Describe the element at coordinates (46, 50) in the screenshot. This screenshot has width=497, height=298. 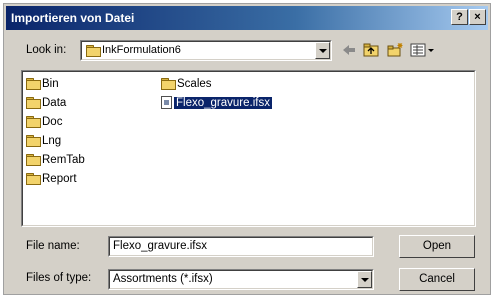
I see `look-in-label: Look in:` at that location.